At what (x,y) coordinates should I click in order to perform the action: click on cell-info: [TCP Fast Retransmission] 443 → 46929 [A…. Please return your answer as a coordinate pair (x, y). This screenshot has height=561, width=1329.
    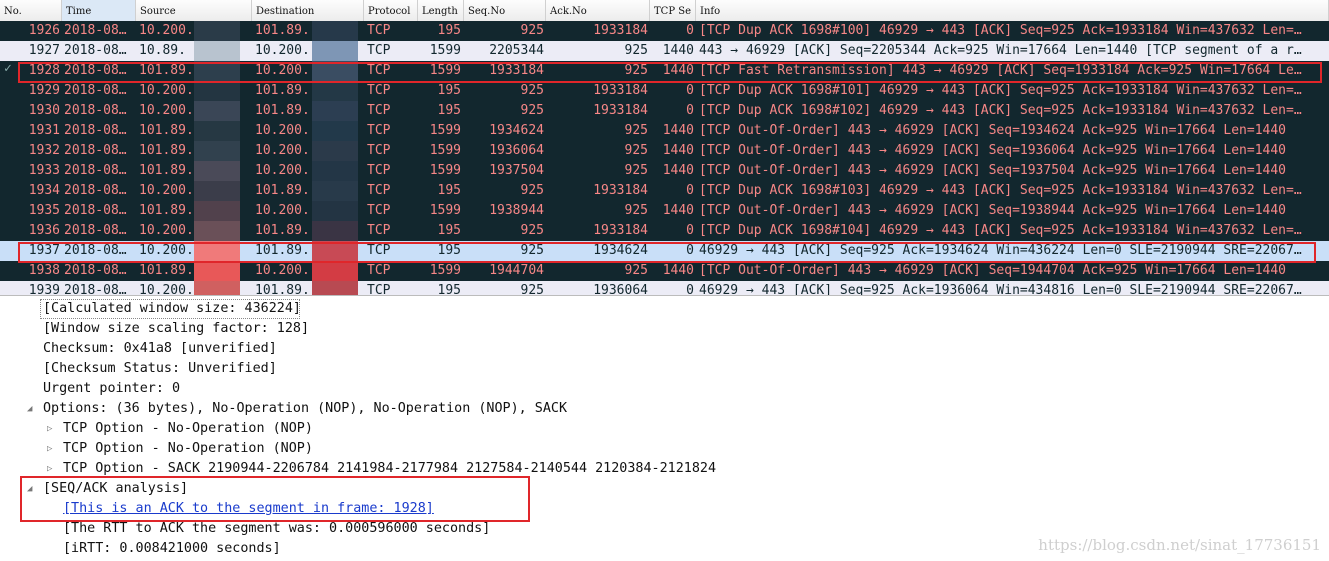
    Looking at the image, I should click on (1000, 70).